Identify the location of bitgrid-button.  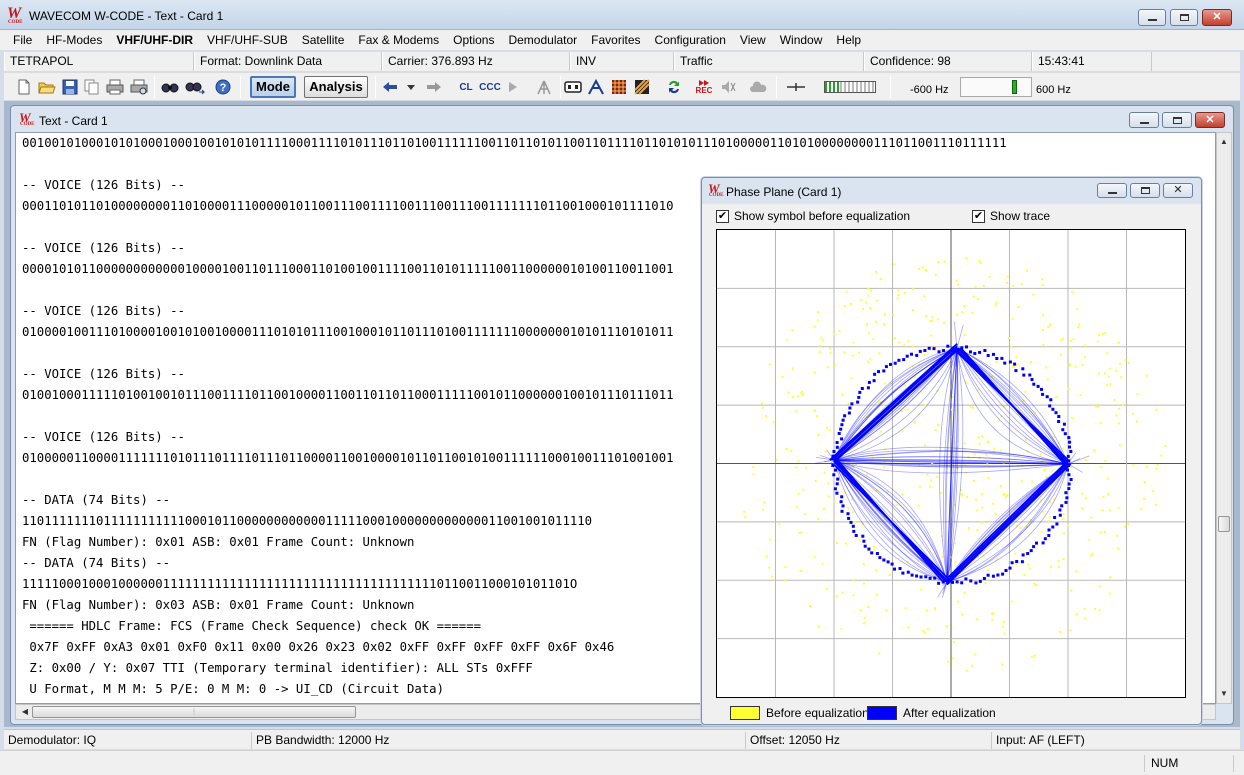
(596, 87).